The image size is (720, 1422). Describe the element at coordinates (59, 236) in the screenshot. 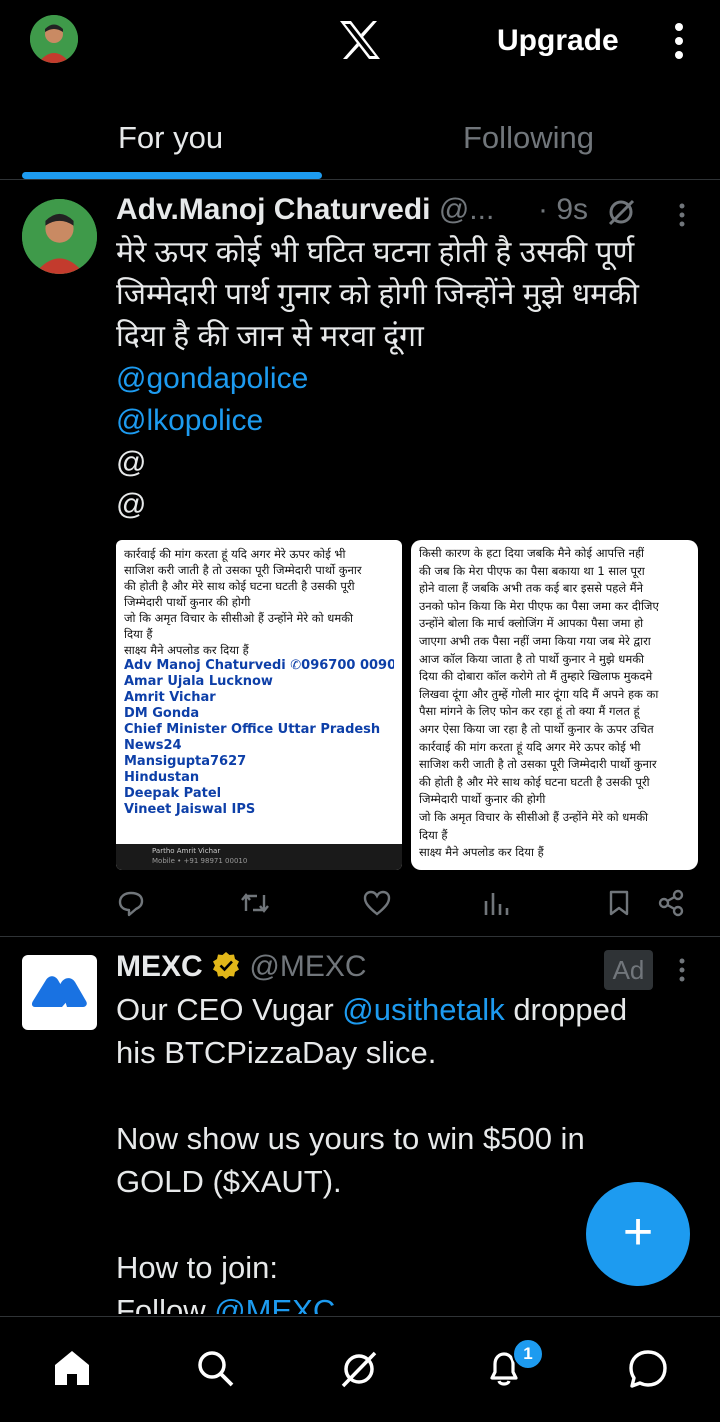

I see `tweet-author-avatar` at that location.